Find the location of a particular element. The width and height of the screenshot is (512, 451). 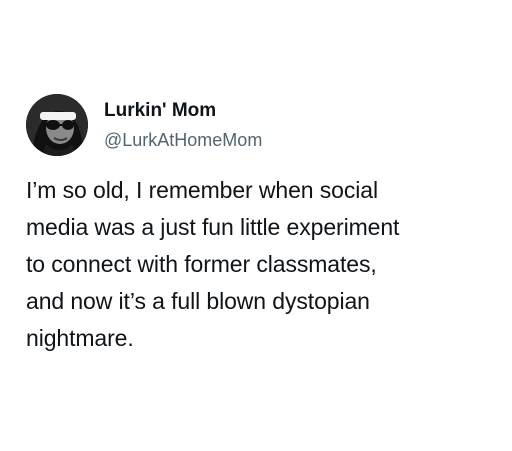

avatar-image is located at coordinates (57, 125).